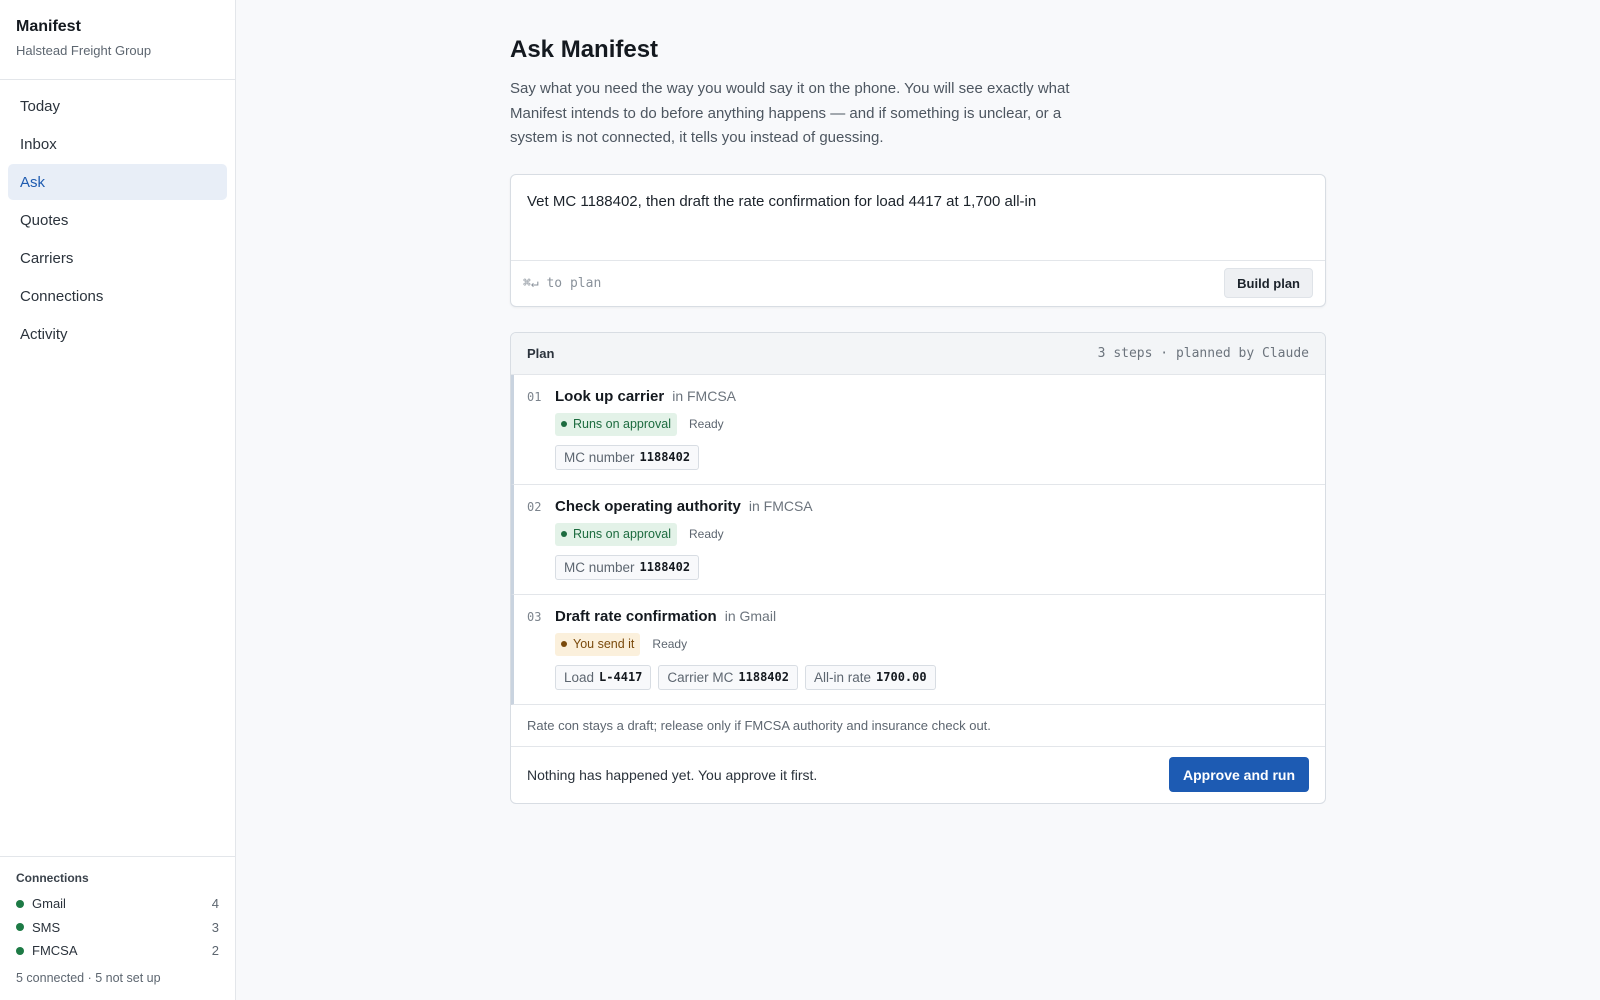 The height and width of the screenshot is (1000, 1600). Describe the element at coordinates (62, 296) in the screenshot. I see `sidebar-item-label: Connections` at that location.